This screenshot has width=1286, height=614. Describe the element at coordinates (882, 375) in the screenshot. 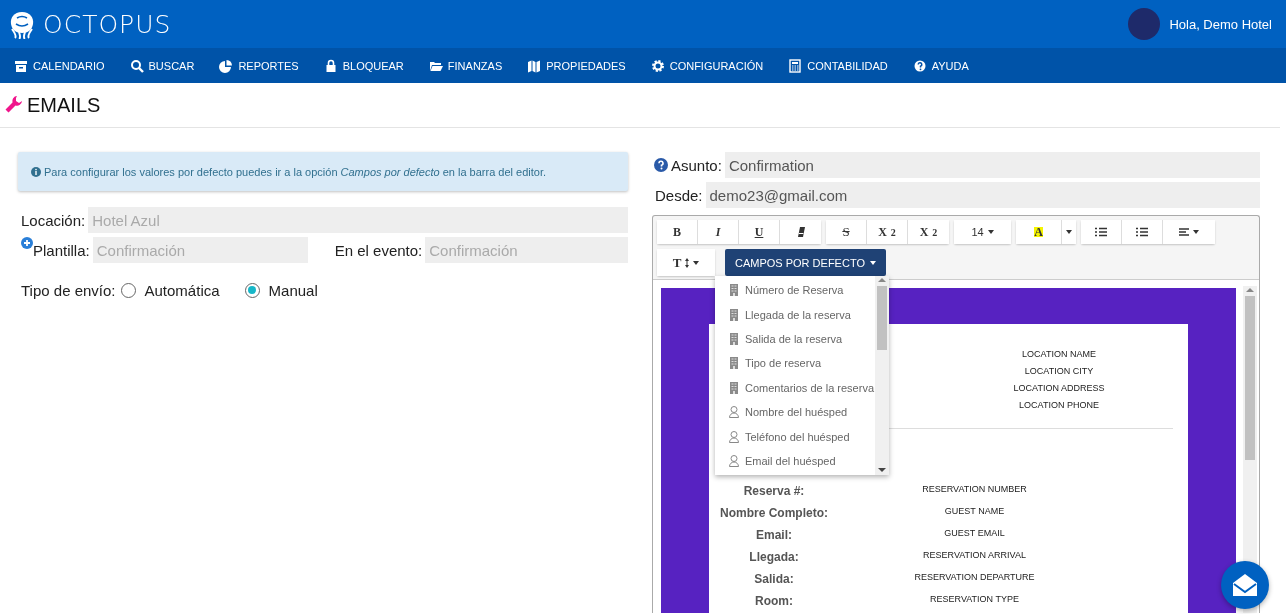

I see `scrollbar` at that location.